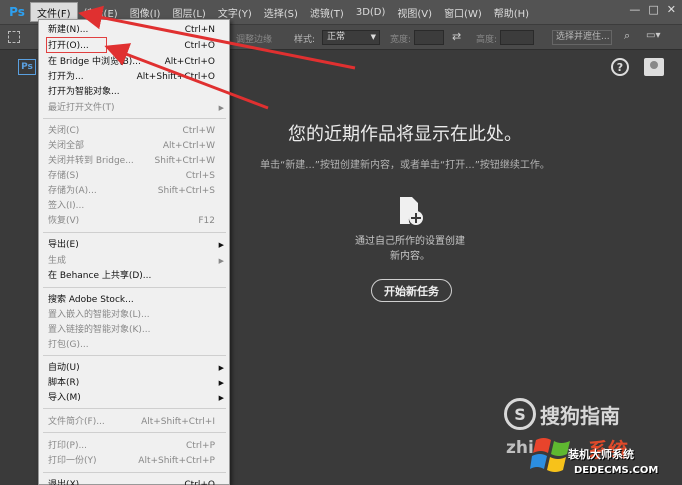  I want to click on menu-item-label: 最近打开文件(T), so click(81, 108).